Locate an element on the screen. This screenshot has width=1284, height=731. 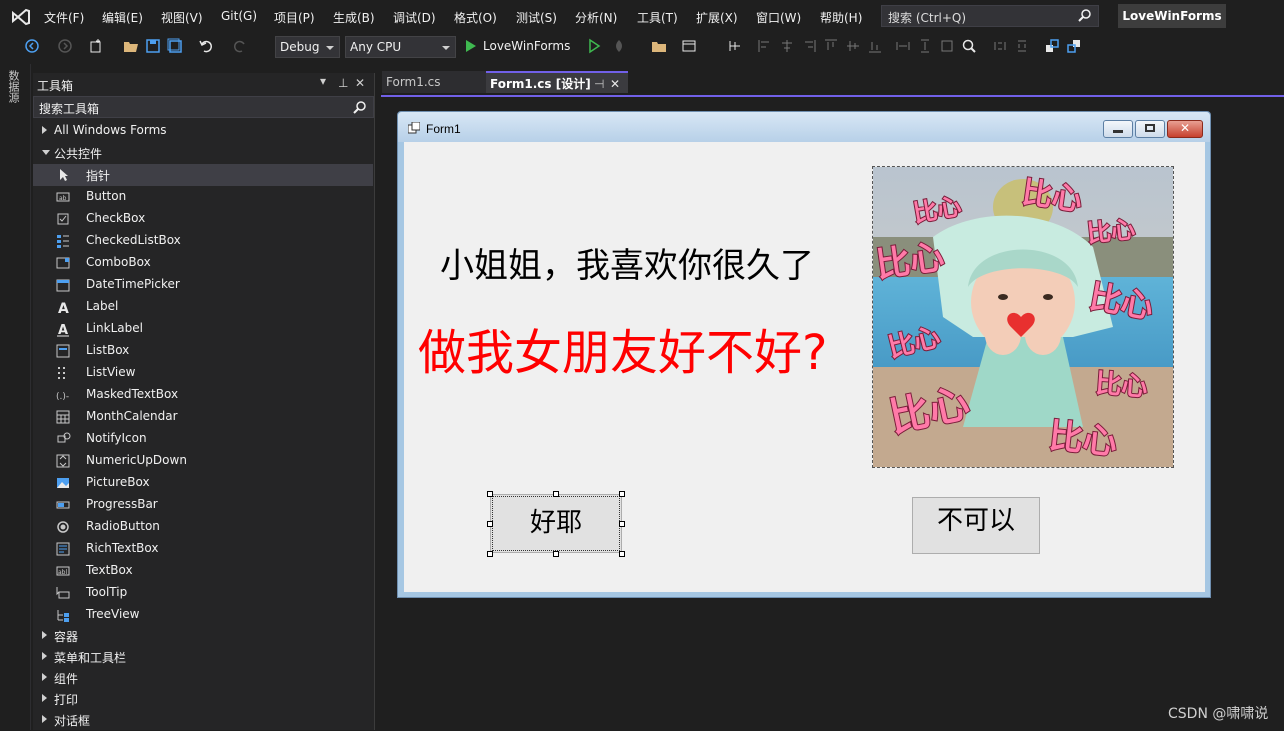
solution-name-badge: LoveWinForms is located at coordinates (1172, 16).